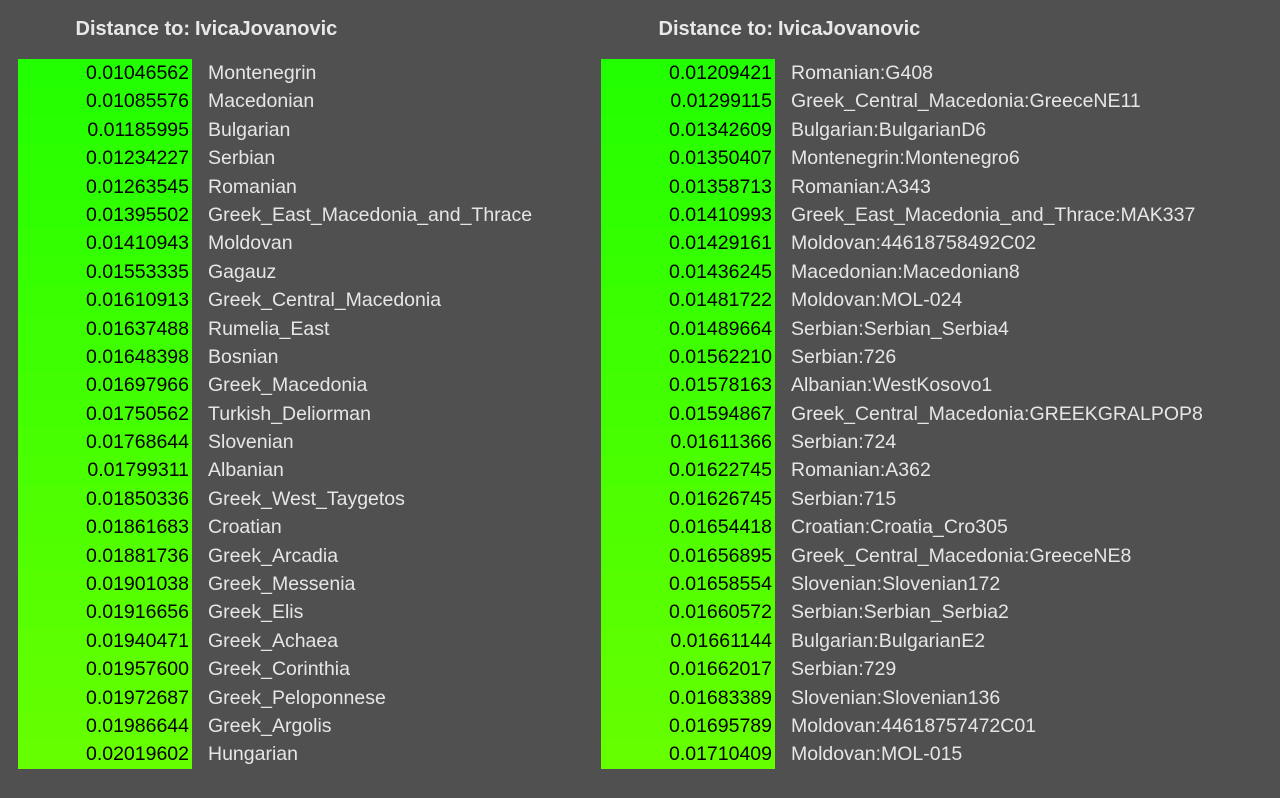 The image size is (1280, 798). I want to click on population-name: Greek_West_Taygetos, so click(306, 498).